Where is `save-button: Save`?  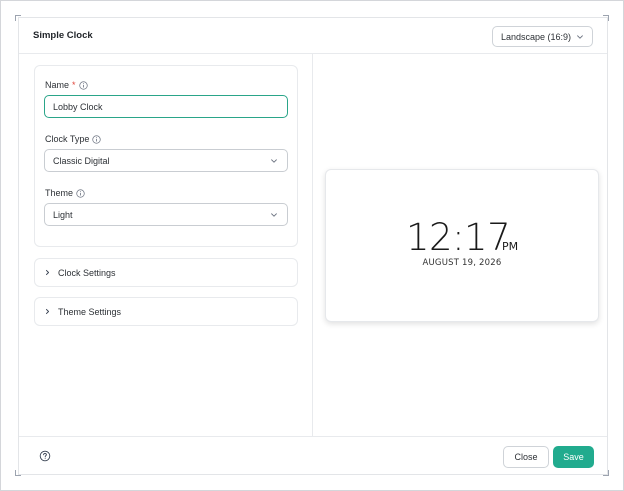 save-button: Save is located at coordinates (573, 457).